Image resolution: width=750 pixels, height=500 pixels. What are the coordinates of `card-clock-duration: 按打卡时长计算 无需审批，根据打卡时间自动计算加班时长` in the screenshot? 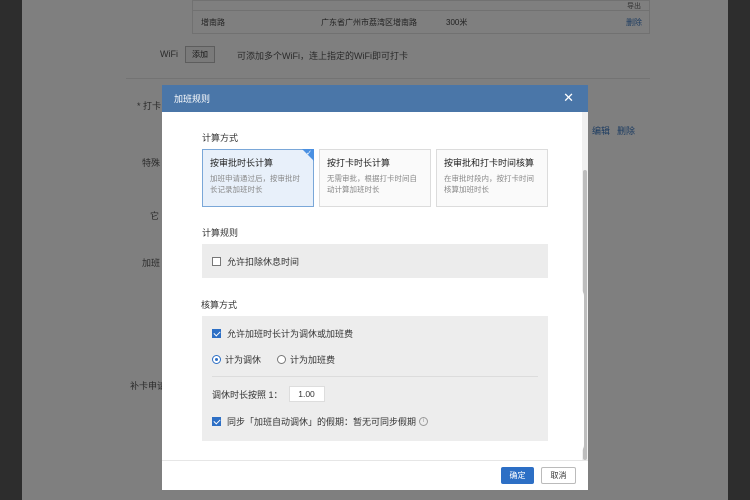 It's located at (375, 178).